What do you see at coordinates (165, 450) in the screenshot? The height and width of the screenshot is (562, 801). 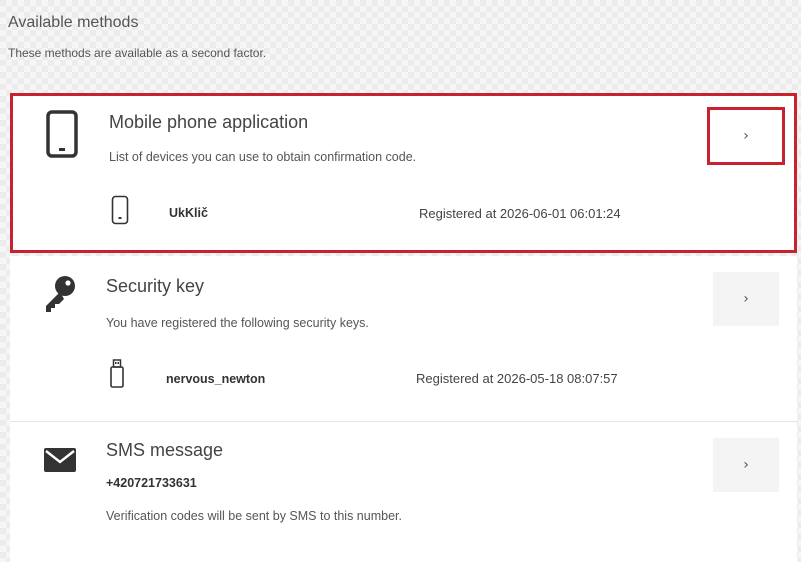 I see `method-title: SMS message` at bounding box center [165, 450].